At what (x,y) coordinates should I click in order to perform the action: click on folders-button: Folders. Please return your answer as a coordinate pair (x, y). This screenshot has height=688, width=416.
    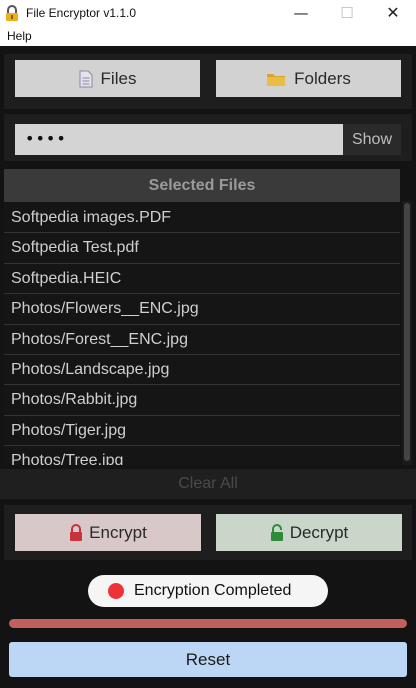
    Looking at the image, I should click on (308, 78).